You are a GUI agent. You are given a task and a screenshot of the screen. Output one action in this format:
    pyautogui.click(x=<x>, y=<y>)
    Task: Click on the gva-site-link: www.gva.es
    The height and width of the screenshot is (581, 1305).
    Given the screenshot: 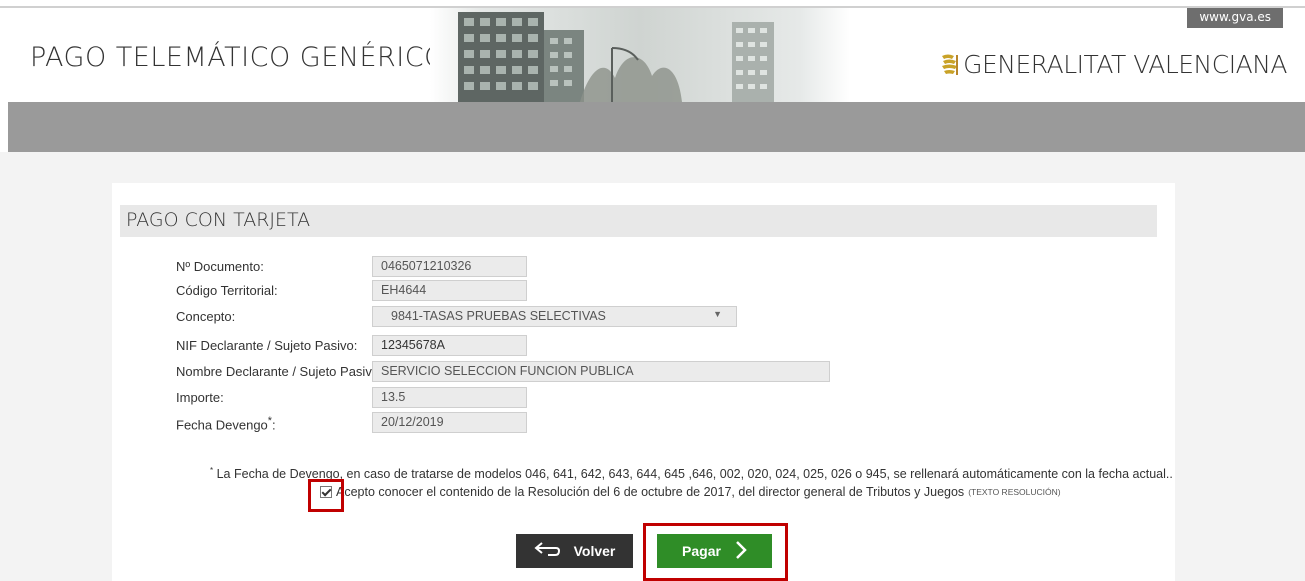 What is the action you would take?
    pyautogui.click(x=1235, y=18)
    